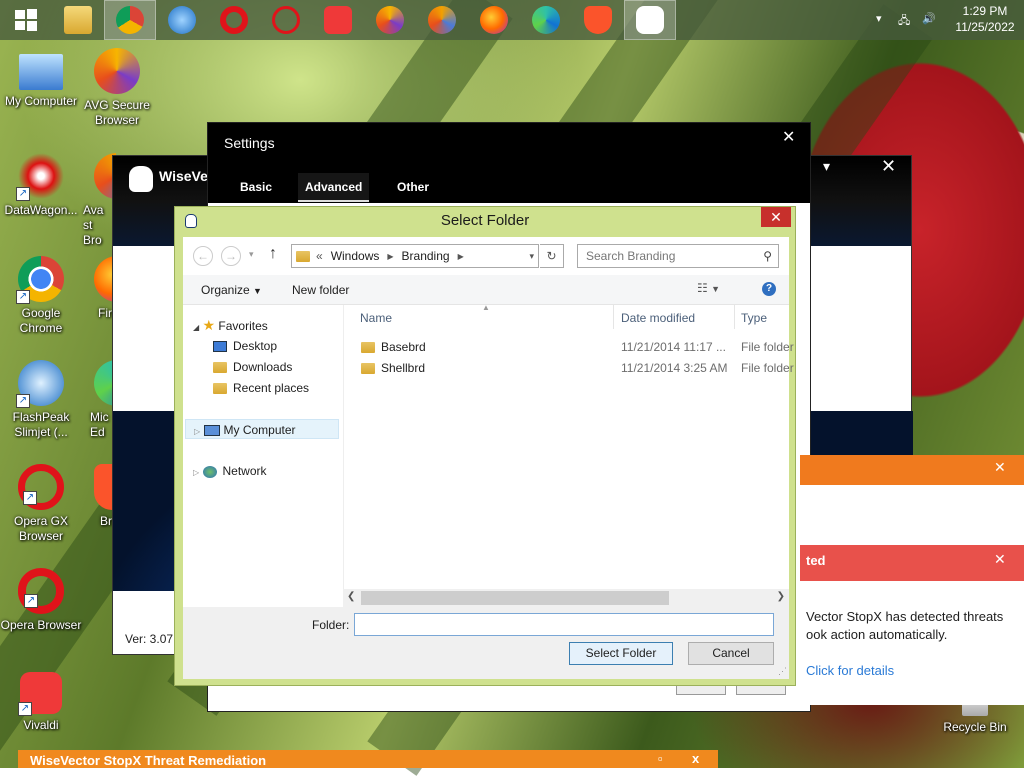 This screenshot has width=1024, height=776. I want to click on edge-taskbar-button, so click(546, 20).